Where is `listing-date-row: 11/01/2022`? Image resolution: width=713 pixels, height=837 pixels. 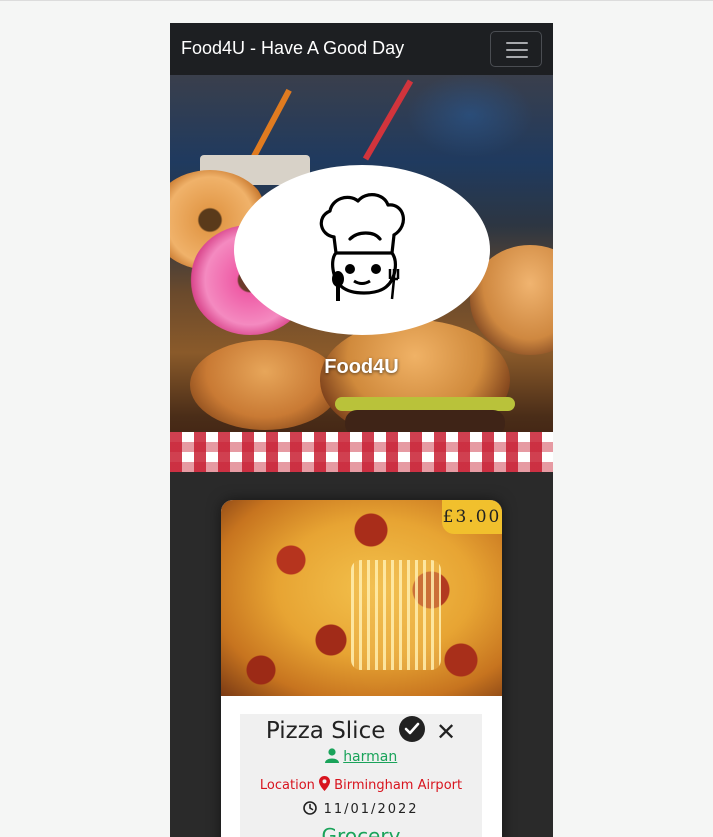
listing-date-row: 11/01/2022 is located at coordinates (361, 809).